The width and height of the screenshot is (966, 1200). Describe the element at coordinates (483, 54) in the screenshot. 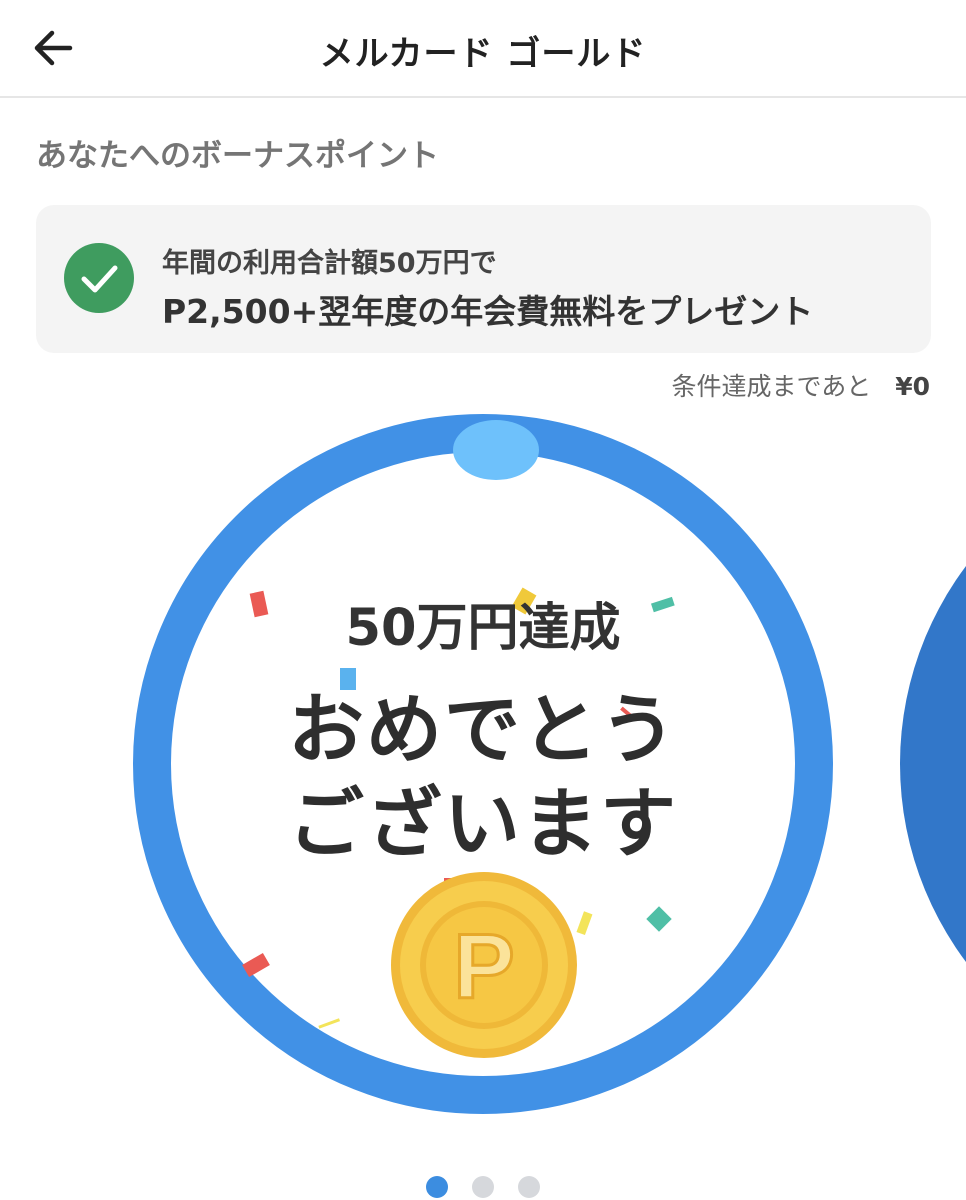

I see `page-title: メルカード ゴールド` at that location.